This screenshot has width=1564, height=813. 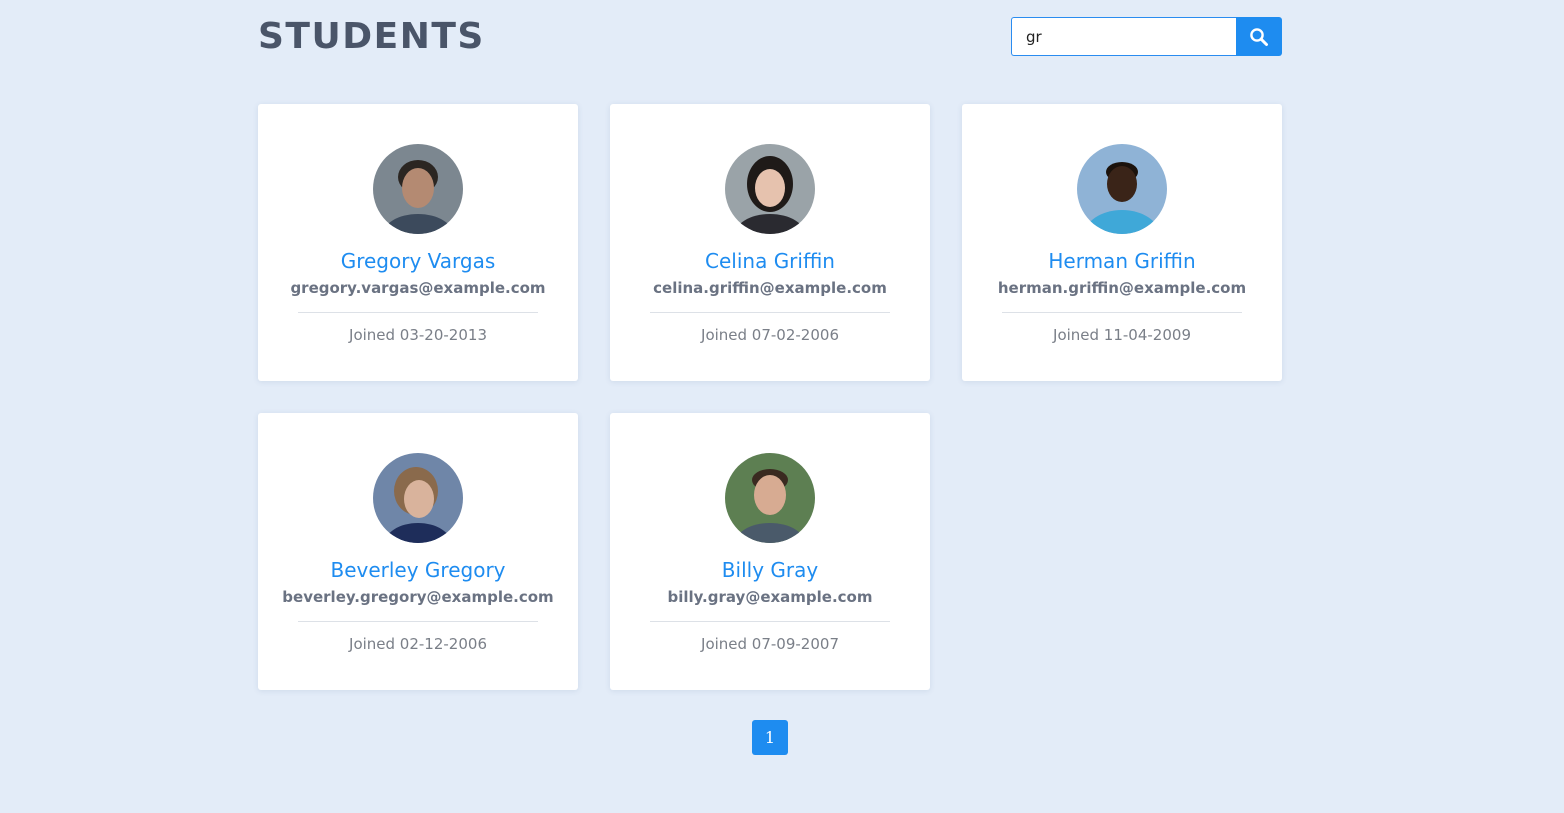 What do you see at coordinates (770, 644) in the screenshot?
I see `joined-date: Joined 07-09-2007` at bounding box center [770, 644].